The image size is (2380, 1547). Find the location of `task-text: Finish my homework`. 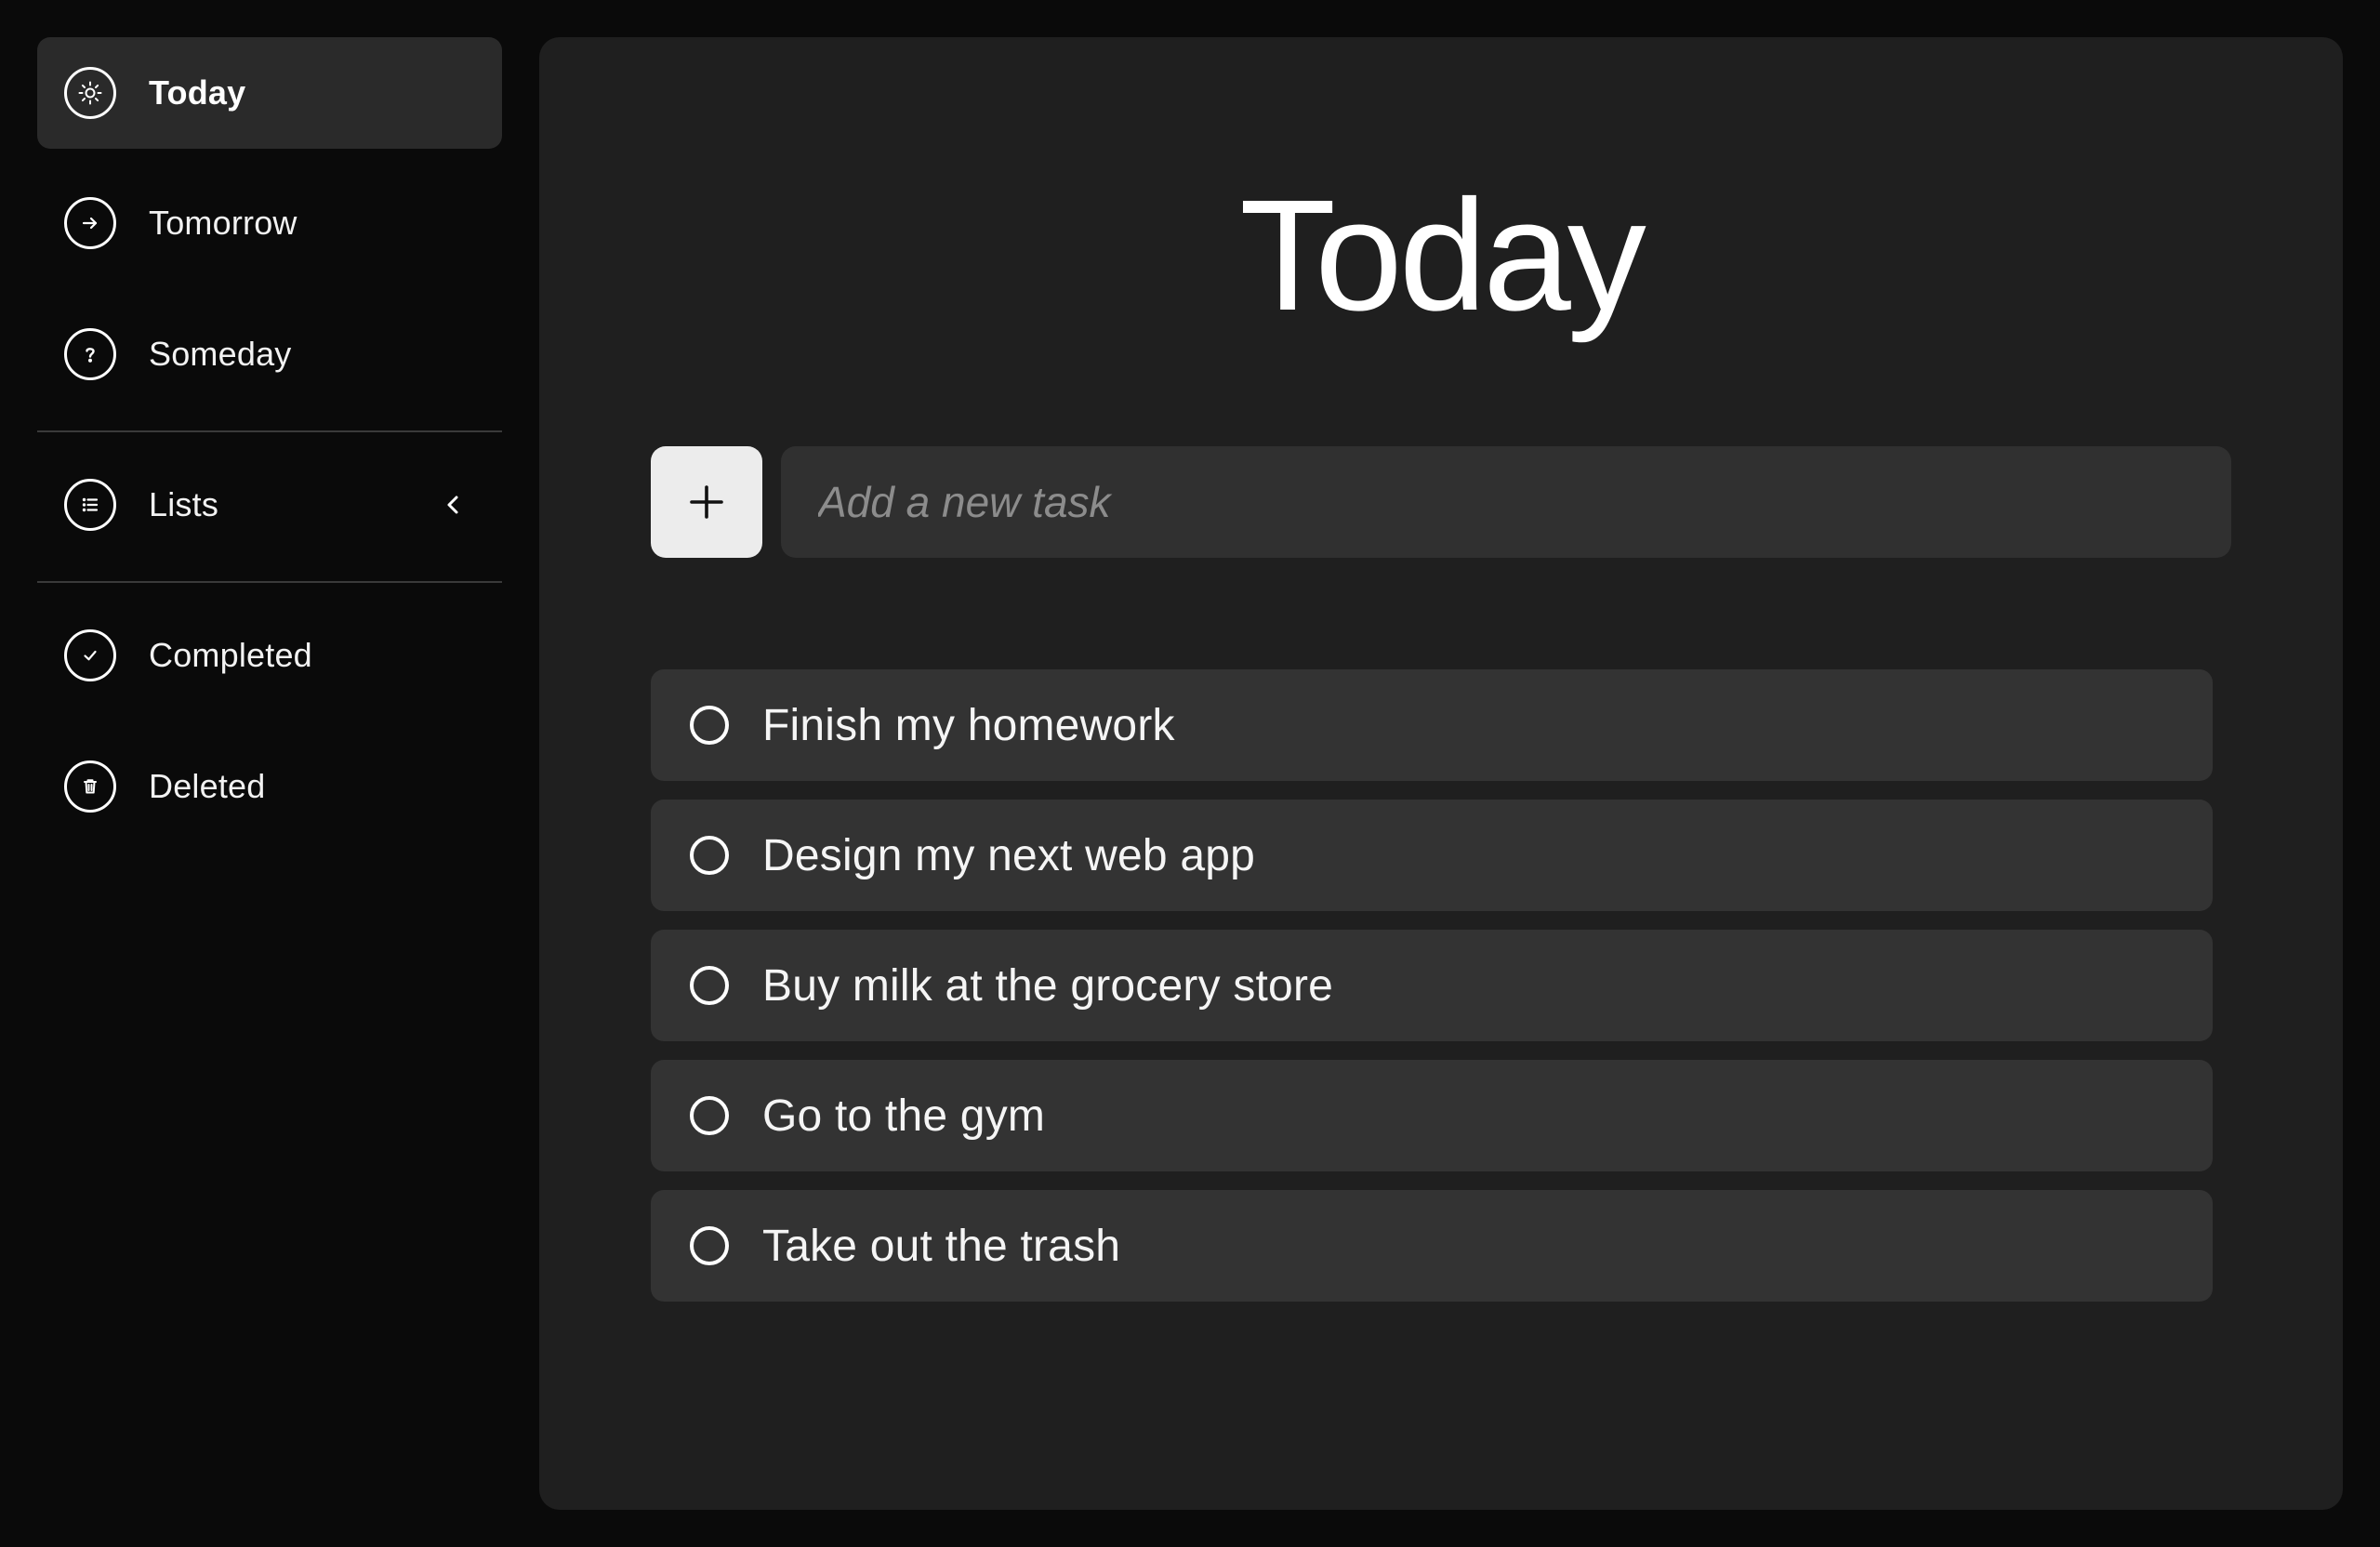

task-text: Finish my homework is located at coordinates (968, 725).